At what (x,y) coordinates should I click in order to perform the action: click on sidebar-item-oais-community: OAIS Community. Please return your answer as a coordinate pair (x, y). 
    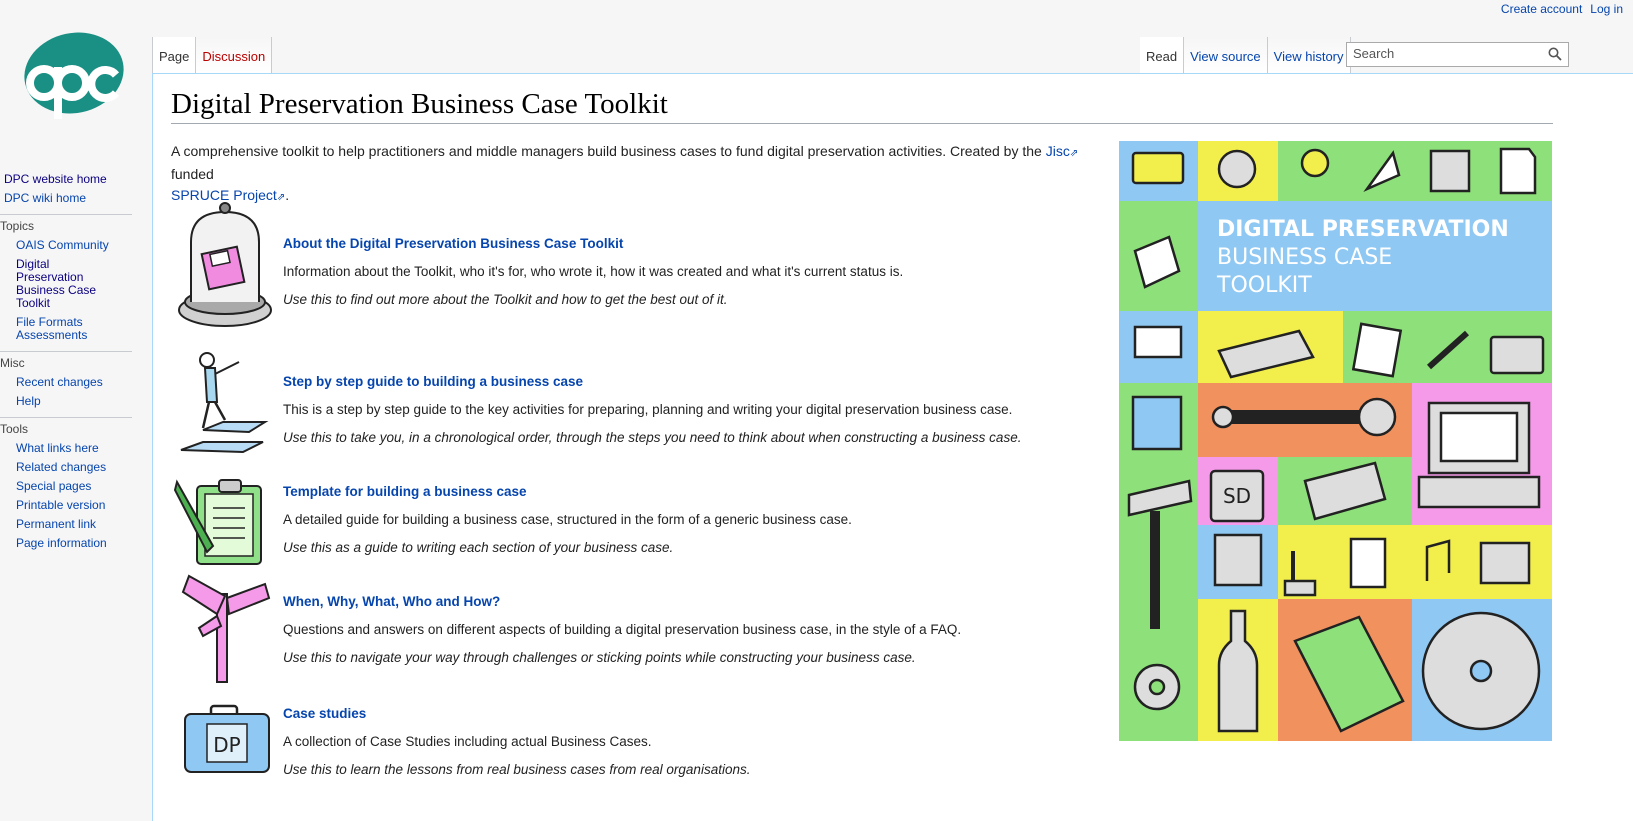
    Looking at the image, I should click on (70, 245).